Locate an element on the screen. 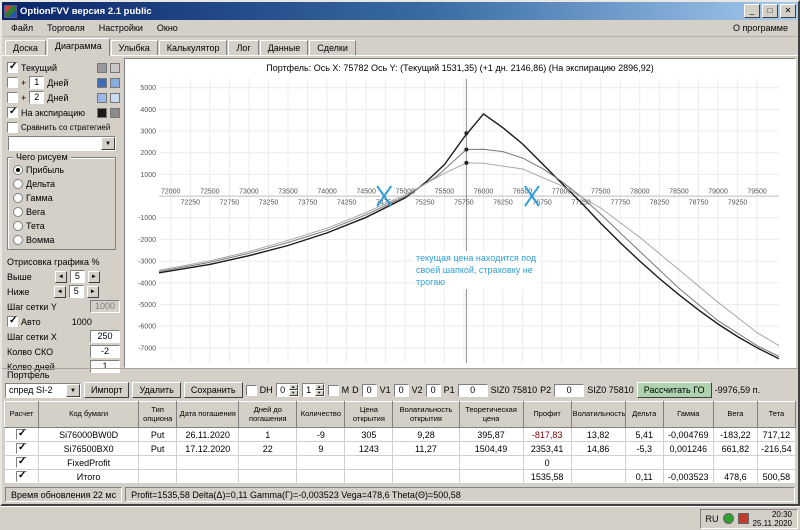 The height and width of the screenshot is (530, 800). expiration-checkbox is located at coordinates (12, 112).